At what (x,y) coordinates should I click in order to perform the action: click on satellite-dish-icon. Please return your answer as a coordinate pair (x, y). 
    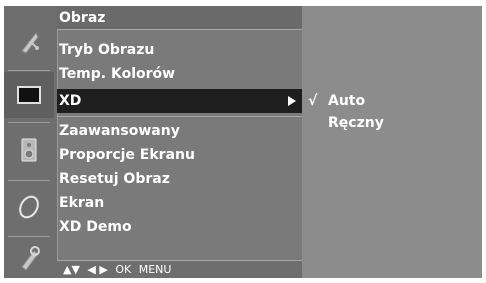
    Looking at the image, I should click on (30, 43).